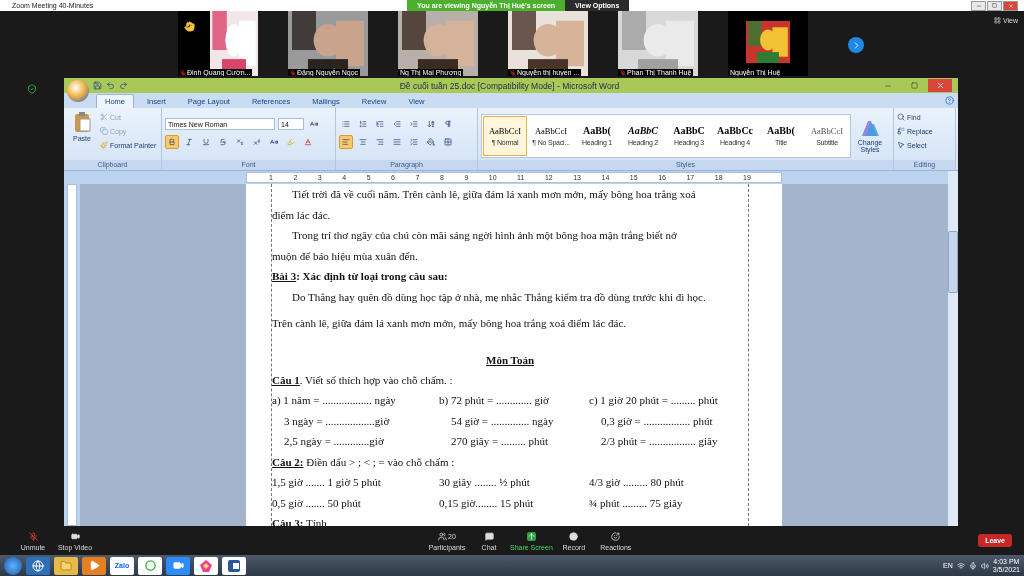 This screenshot has height=576, width=1024. I want to click on scrollbar-thumb, so click(953, 262).